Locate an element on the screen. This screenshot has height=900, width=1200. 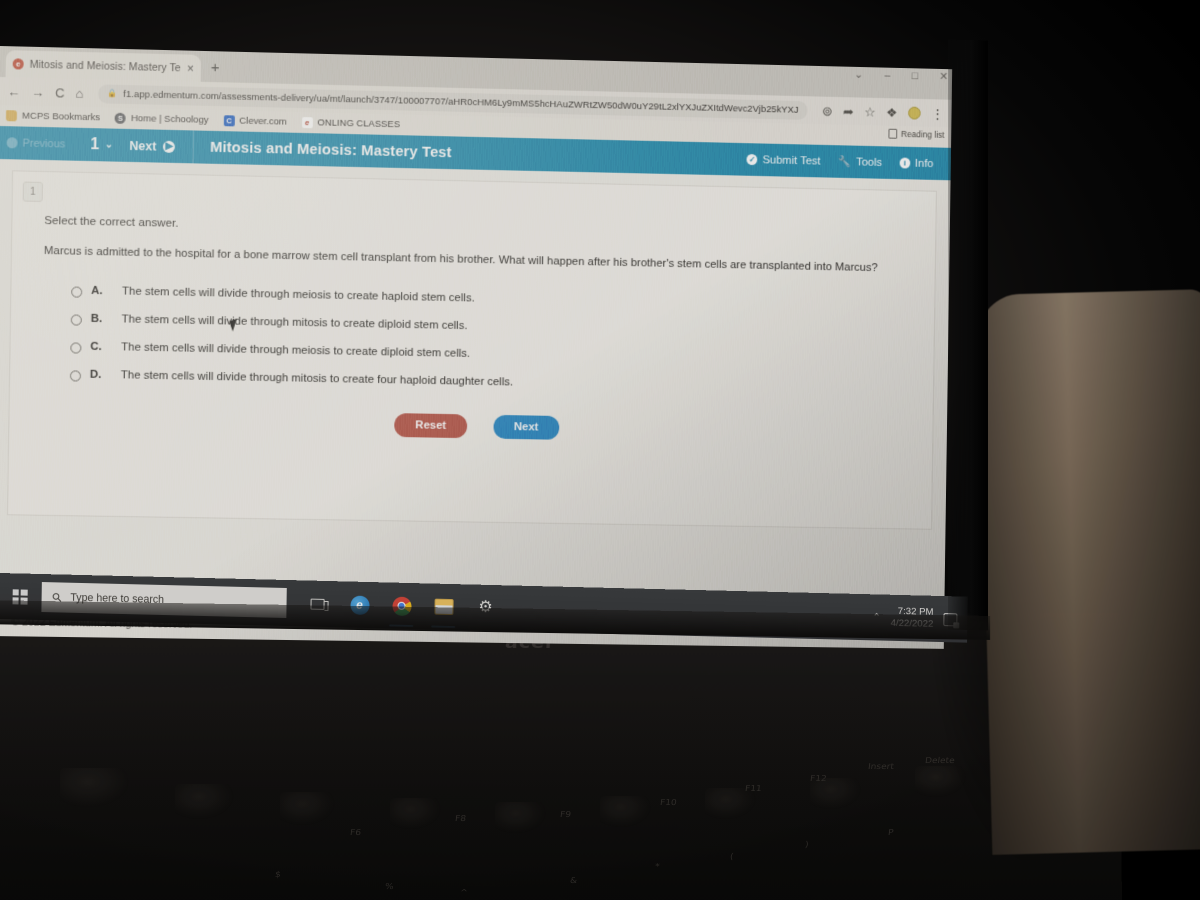
tab-title: Mitosis and Meiosis: Mastery Te is located at coordinates (105, 66).